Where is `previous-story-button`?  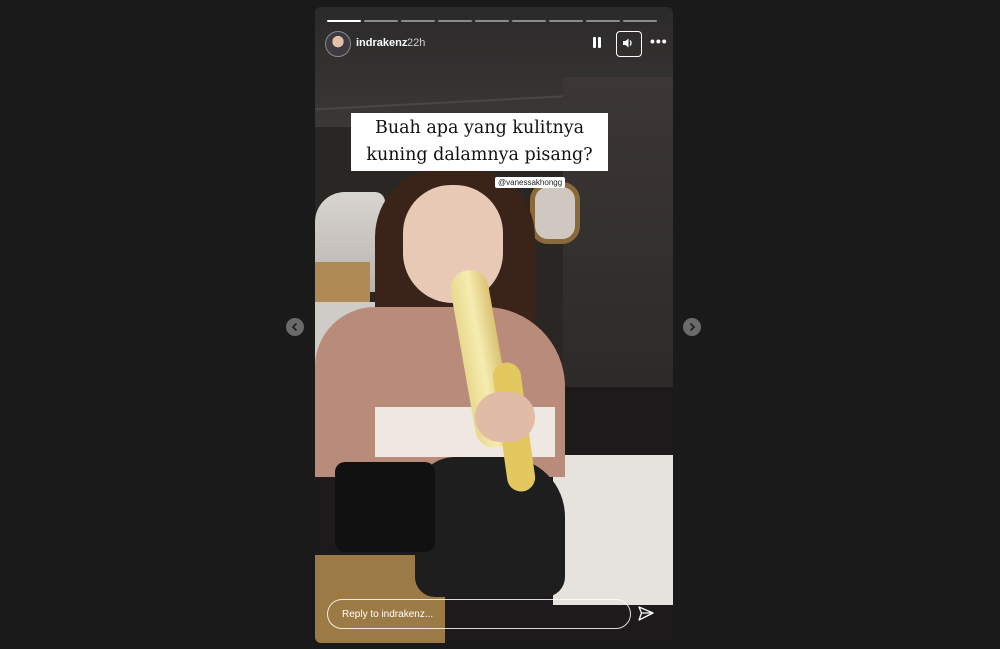 previous-story-button is located at coordinates (295, 327).